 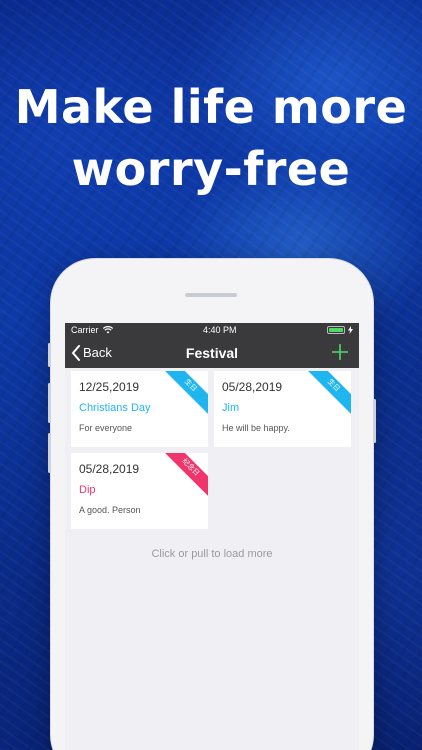 I want to click on event-card-dip: 05/28,2019 Dip A good. Person 纪念日, so click(x=139, y=491).